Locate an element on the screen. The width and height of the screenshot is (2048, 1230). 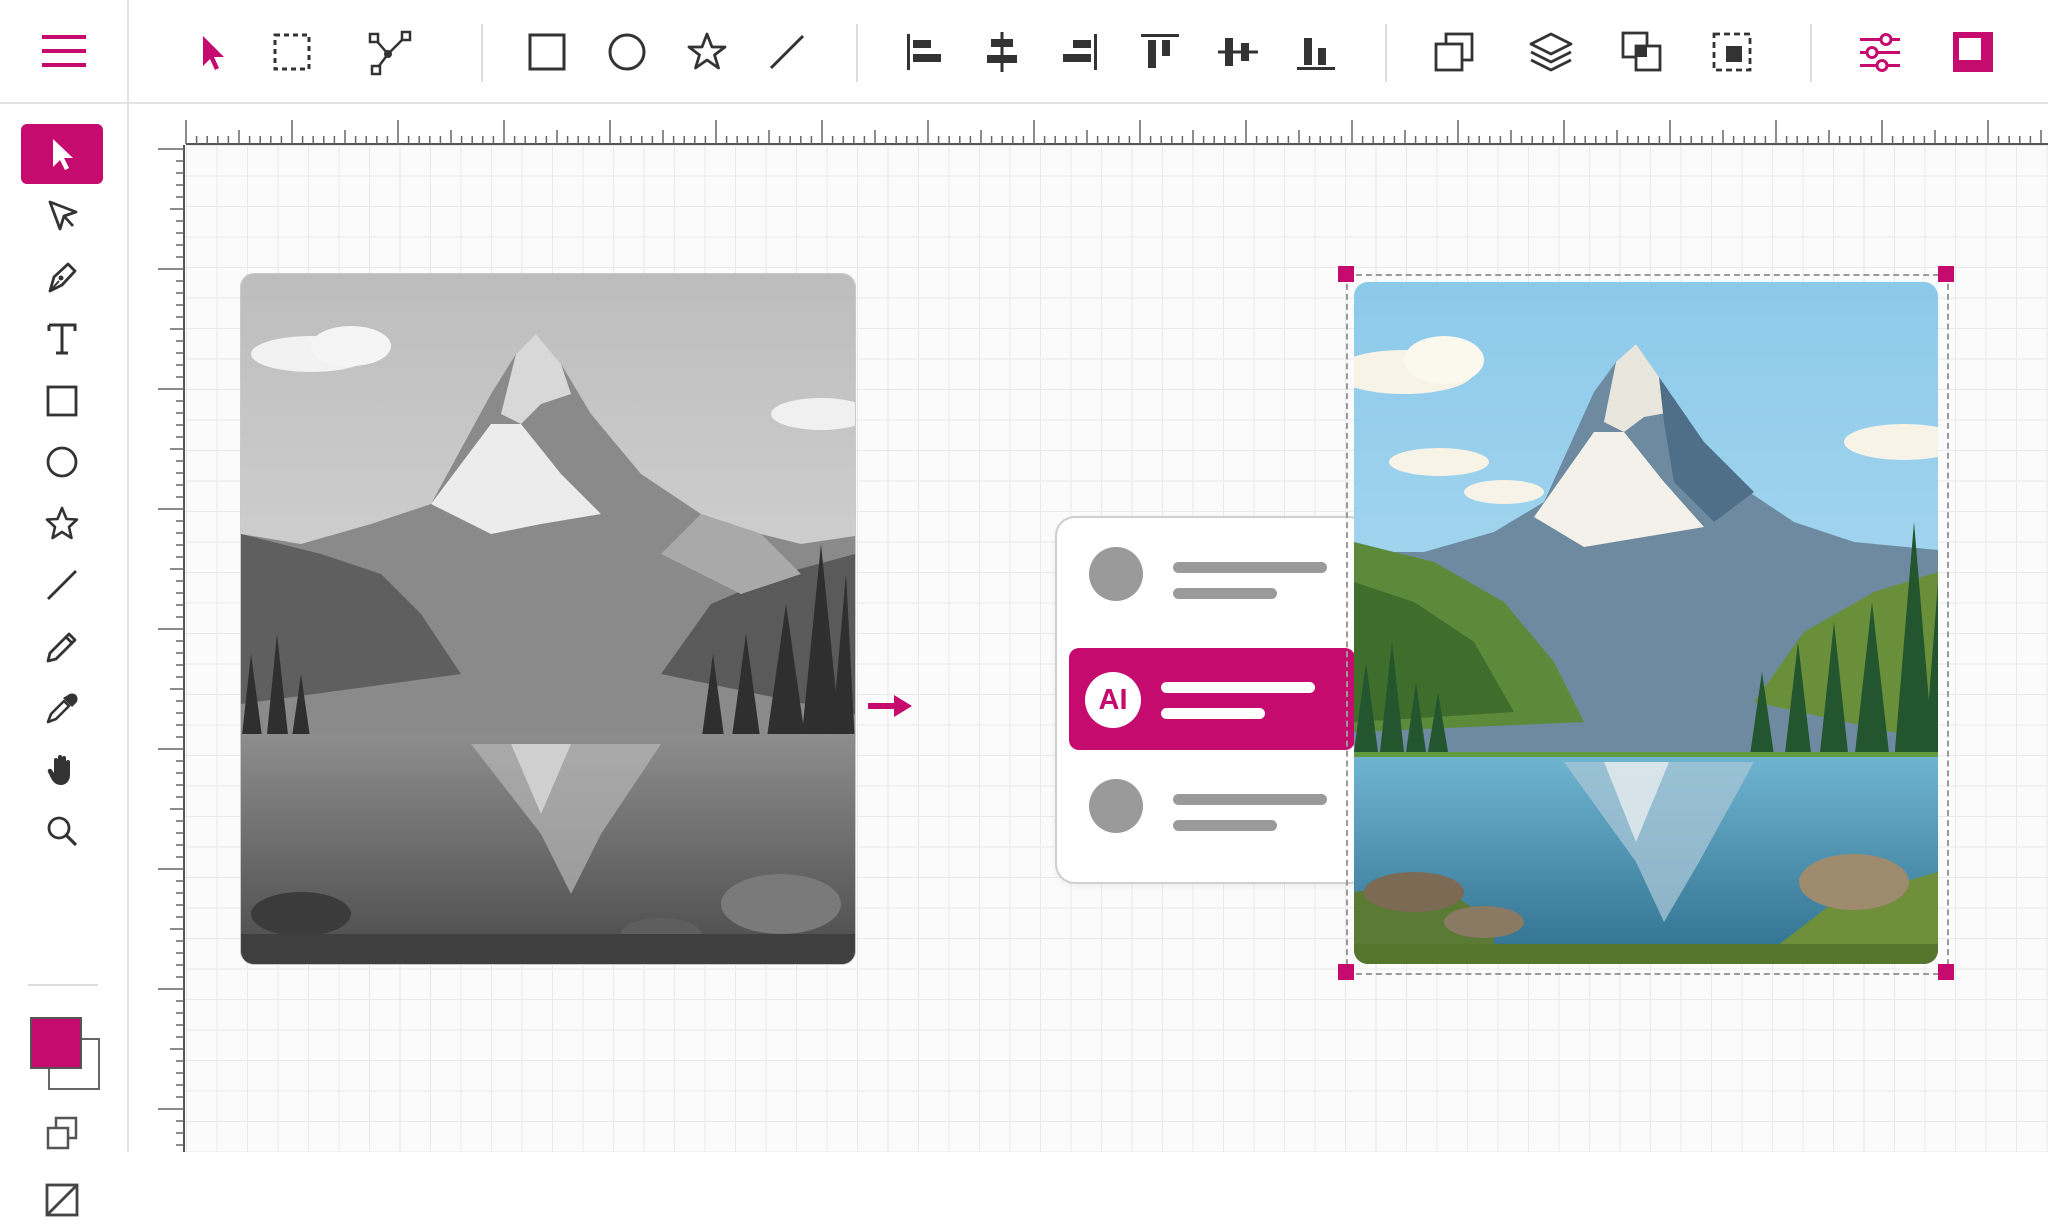
align-top-button is located at coordinates (1160, 52).